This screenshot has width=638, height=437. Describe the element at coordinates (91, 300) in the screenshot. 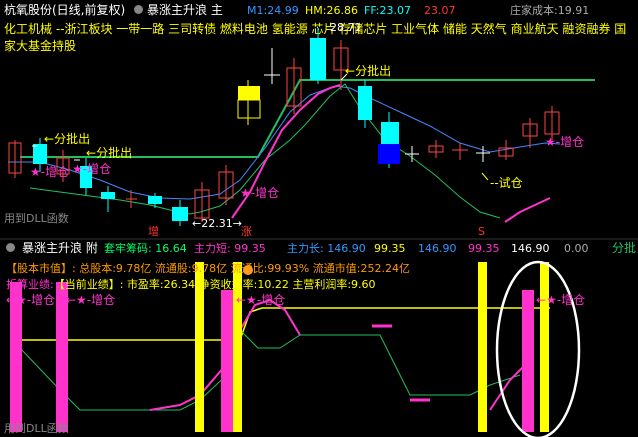

I see `sub-zengcang-b: ←★-增仓` at that location.